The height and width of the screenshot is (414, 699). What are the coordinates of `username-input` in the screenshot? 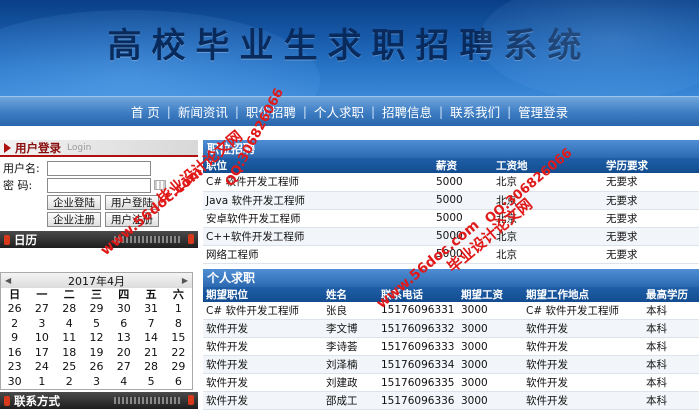 It's located at (99, 168).